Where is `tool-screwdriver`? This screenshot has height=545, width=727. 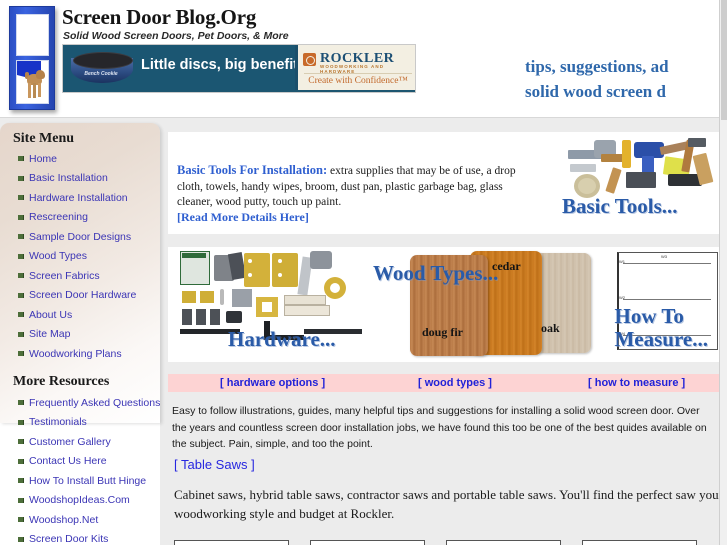
tool-screwdriver is located at coordinates (626, 154).